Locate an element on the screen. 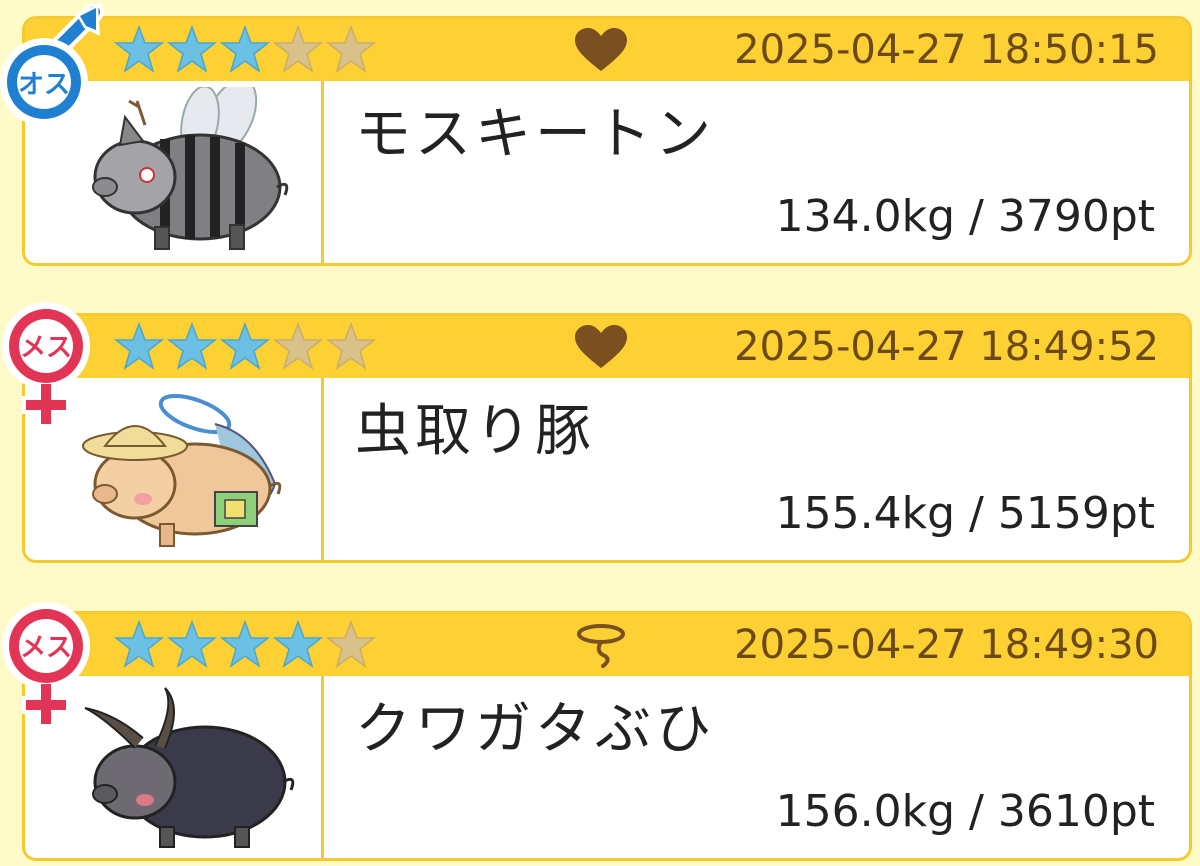  gender-label: オス is located at coordinates (44, 85).